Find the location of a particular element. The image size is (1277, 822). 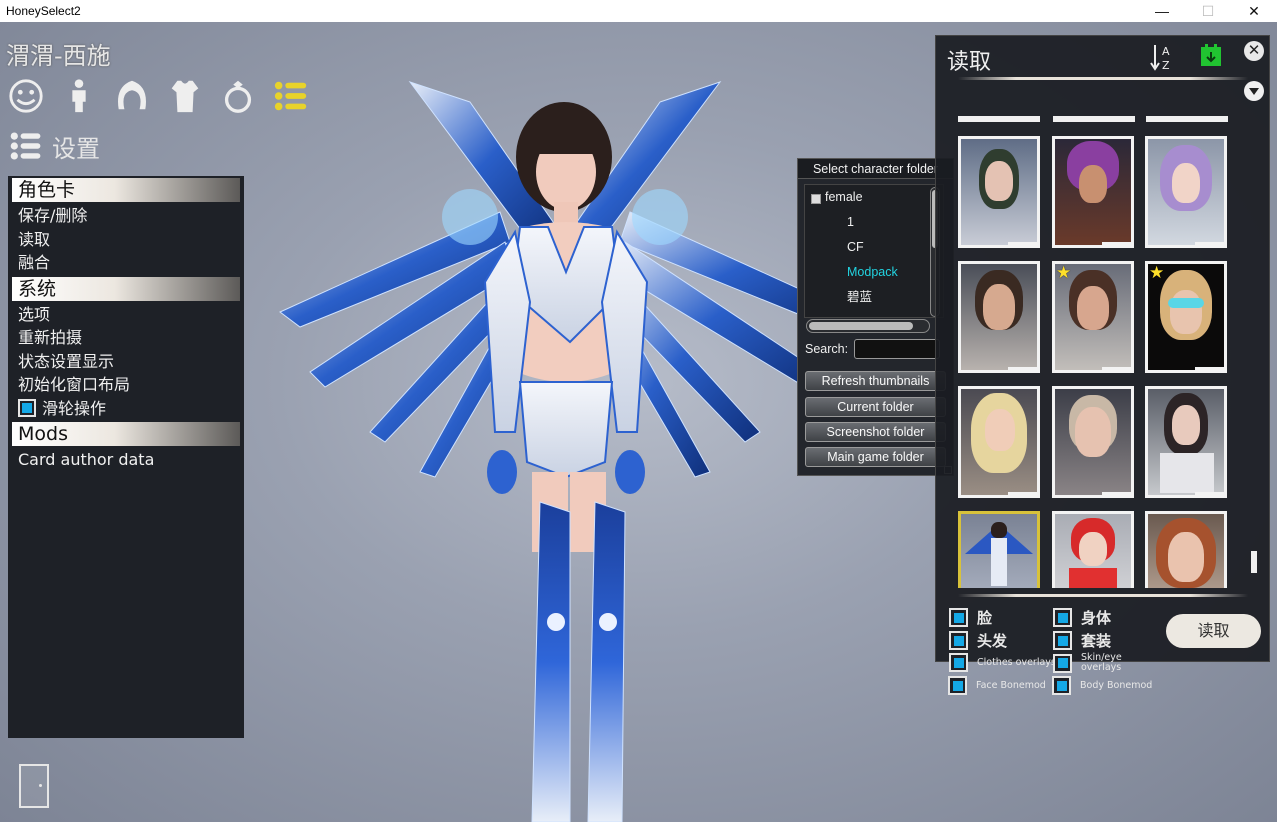

load-button: 读取 is located at coordinates (1213, 631).